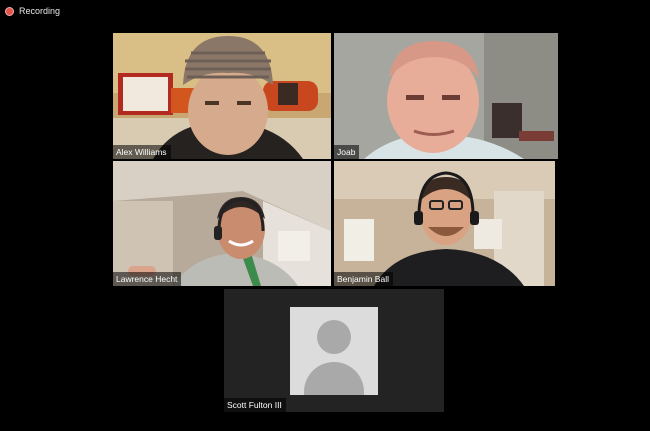 The height and width of the screenshot is (431, 650). I want to click on participant-name: Lawrence Hecht, so click(147, 279).